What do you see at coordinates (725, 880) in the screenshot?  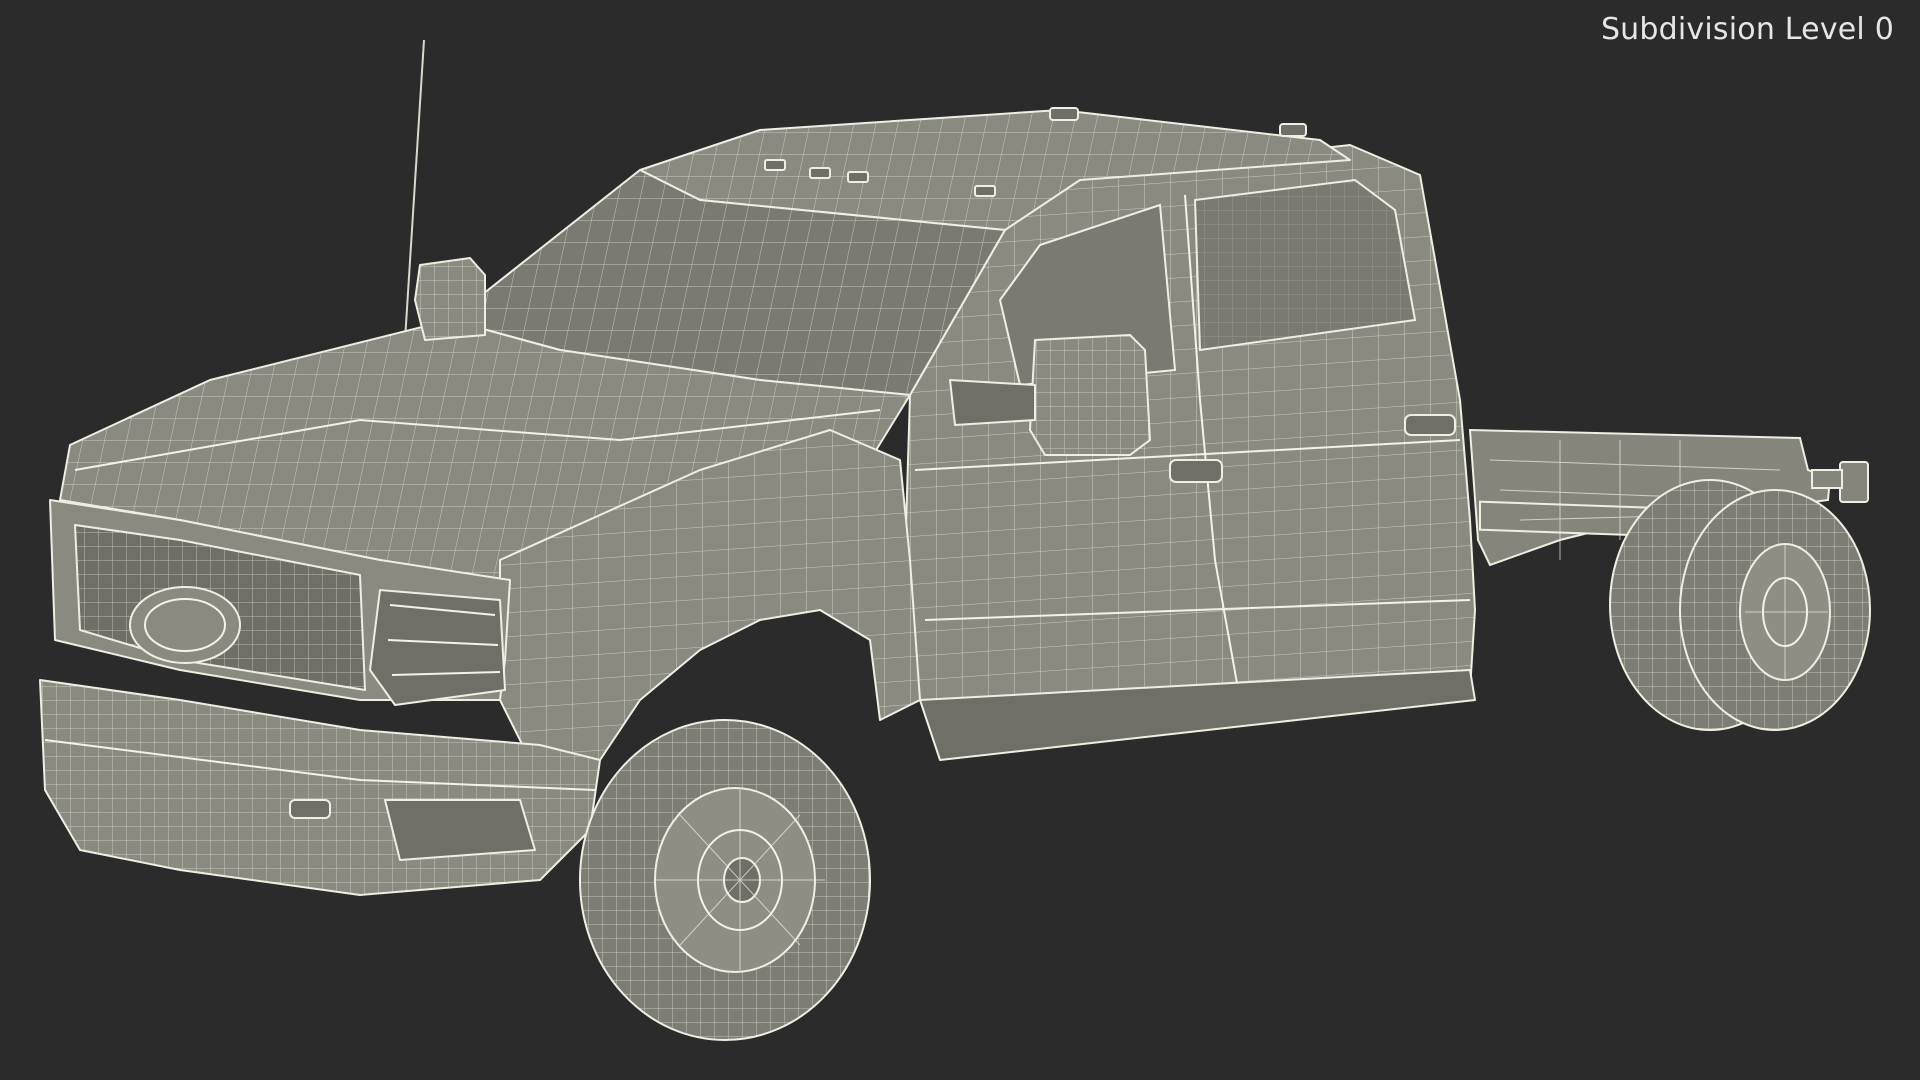 I see `front-wheel` at bounding box center [725, 880].